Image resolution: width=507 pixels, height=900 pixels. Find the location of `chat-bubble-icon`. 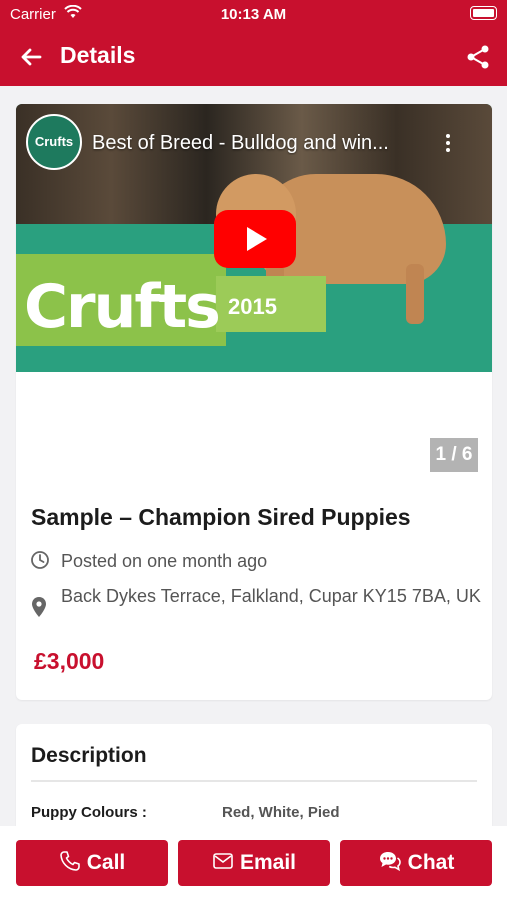

chat-bubble-icon is located at coordinates (390, 862).